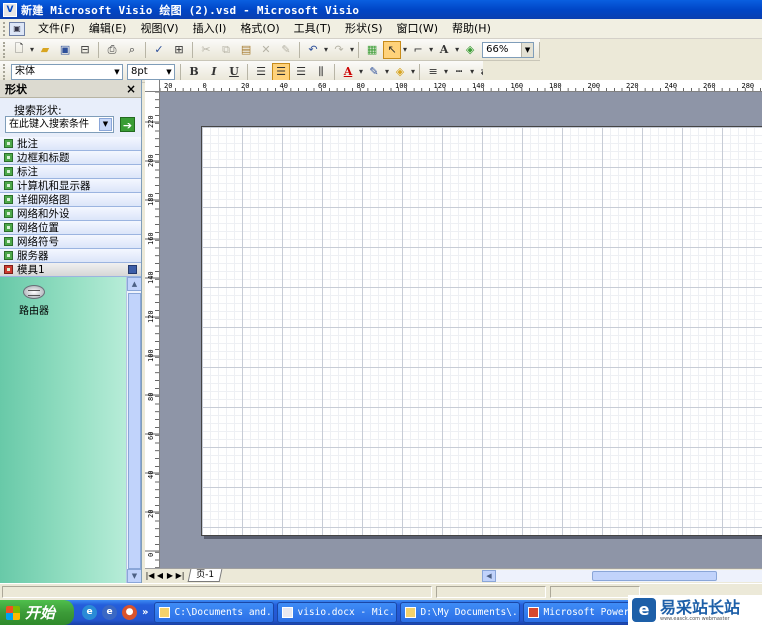  Describe the element at coordinates (339, 50) in the screenshot. I see `redo-icon: ↷` at that location.